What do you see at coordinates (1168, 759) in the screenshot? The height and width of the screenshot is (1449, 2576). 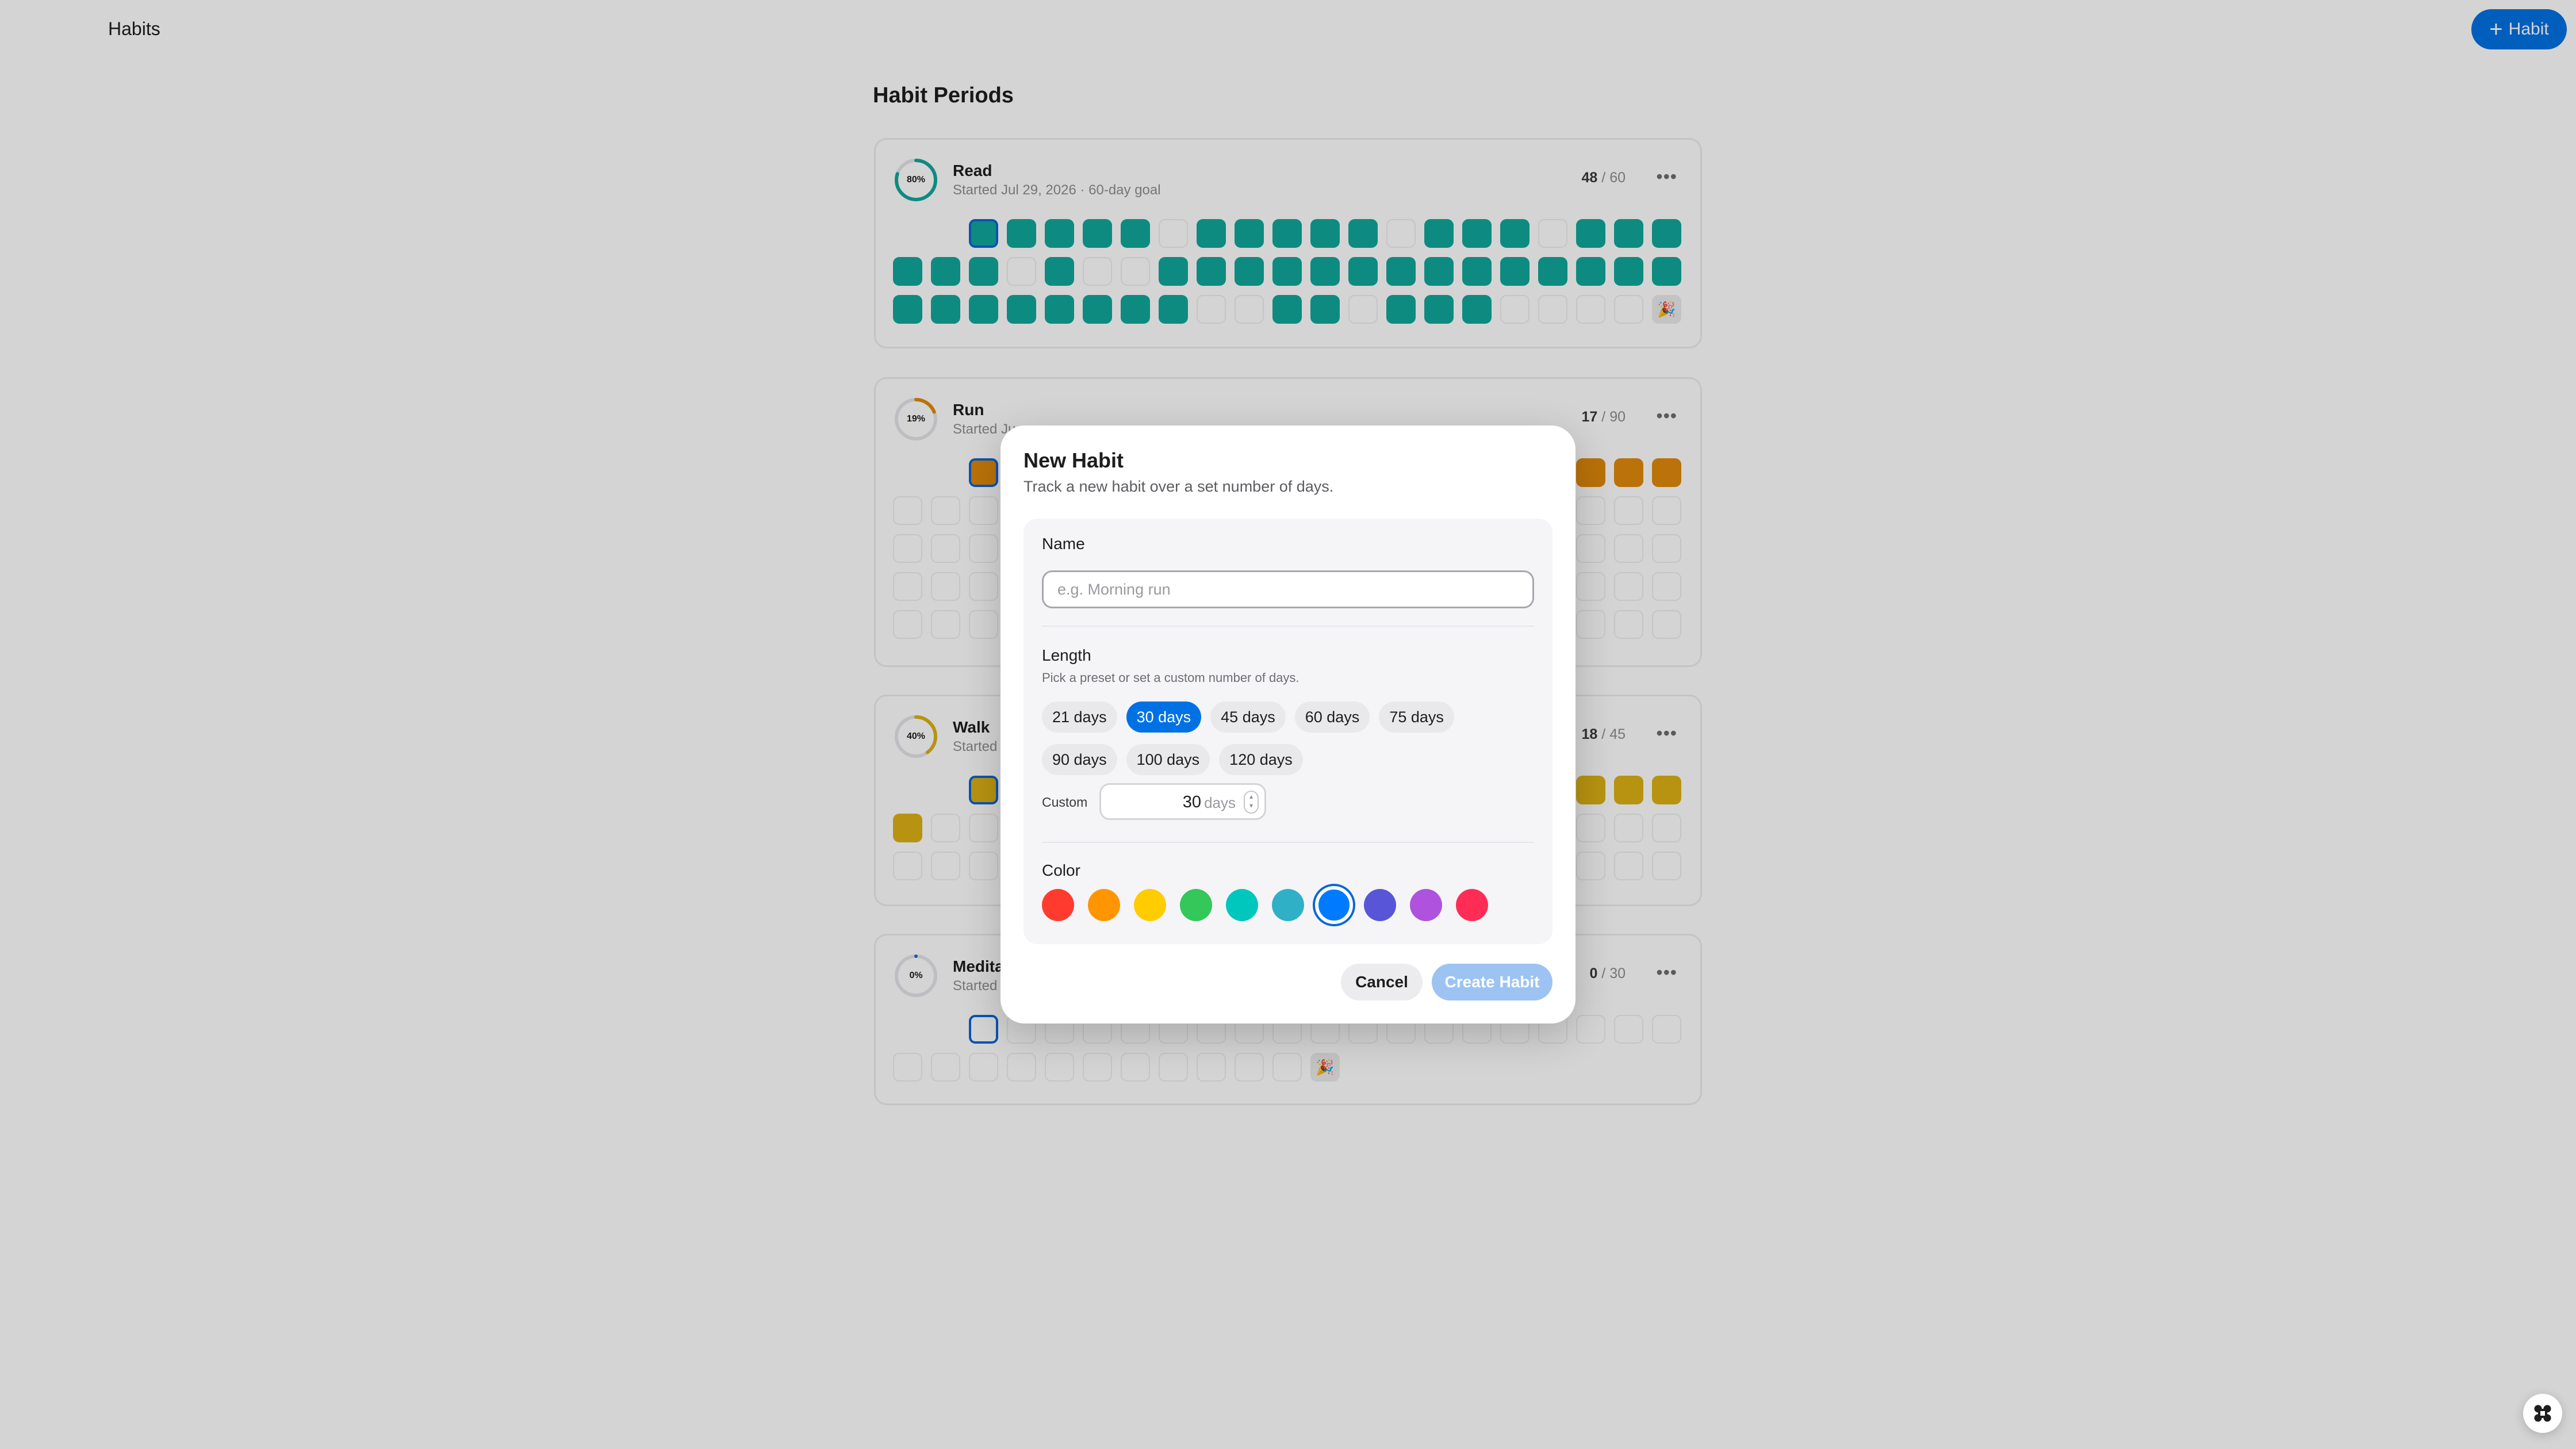 I see `preset-chip: 100 days` at bounding box center [1168, 759].